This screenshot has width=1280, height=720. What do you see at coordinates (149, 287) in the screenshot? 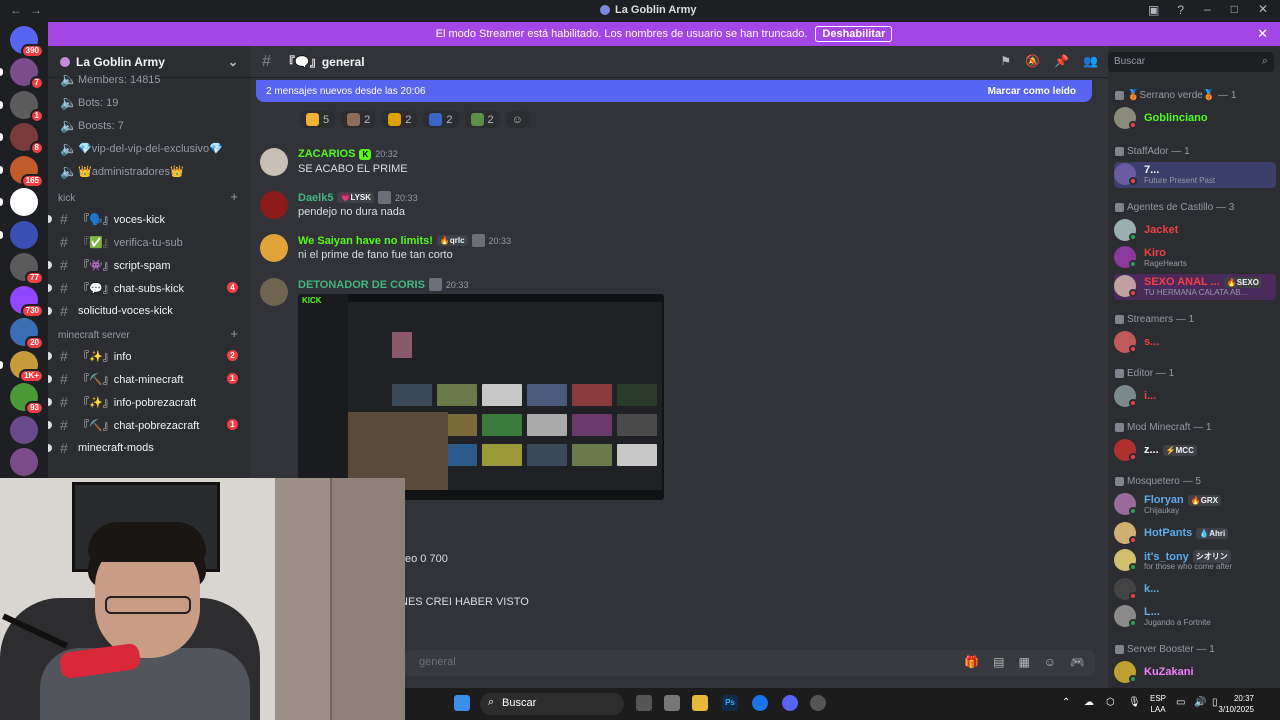
I see `text-channel: # 『💬』chat-subs-kick 4` at bounding box center [149, 287].